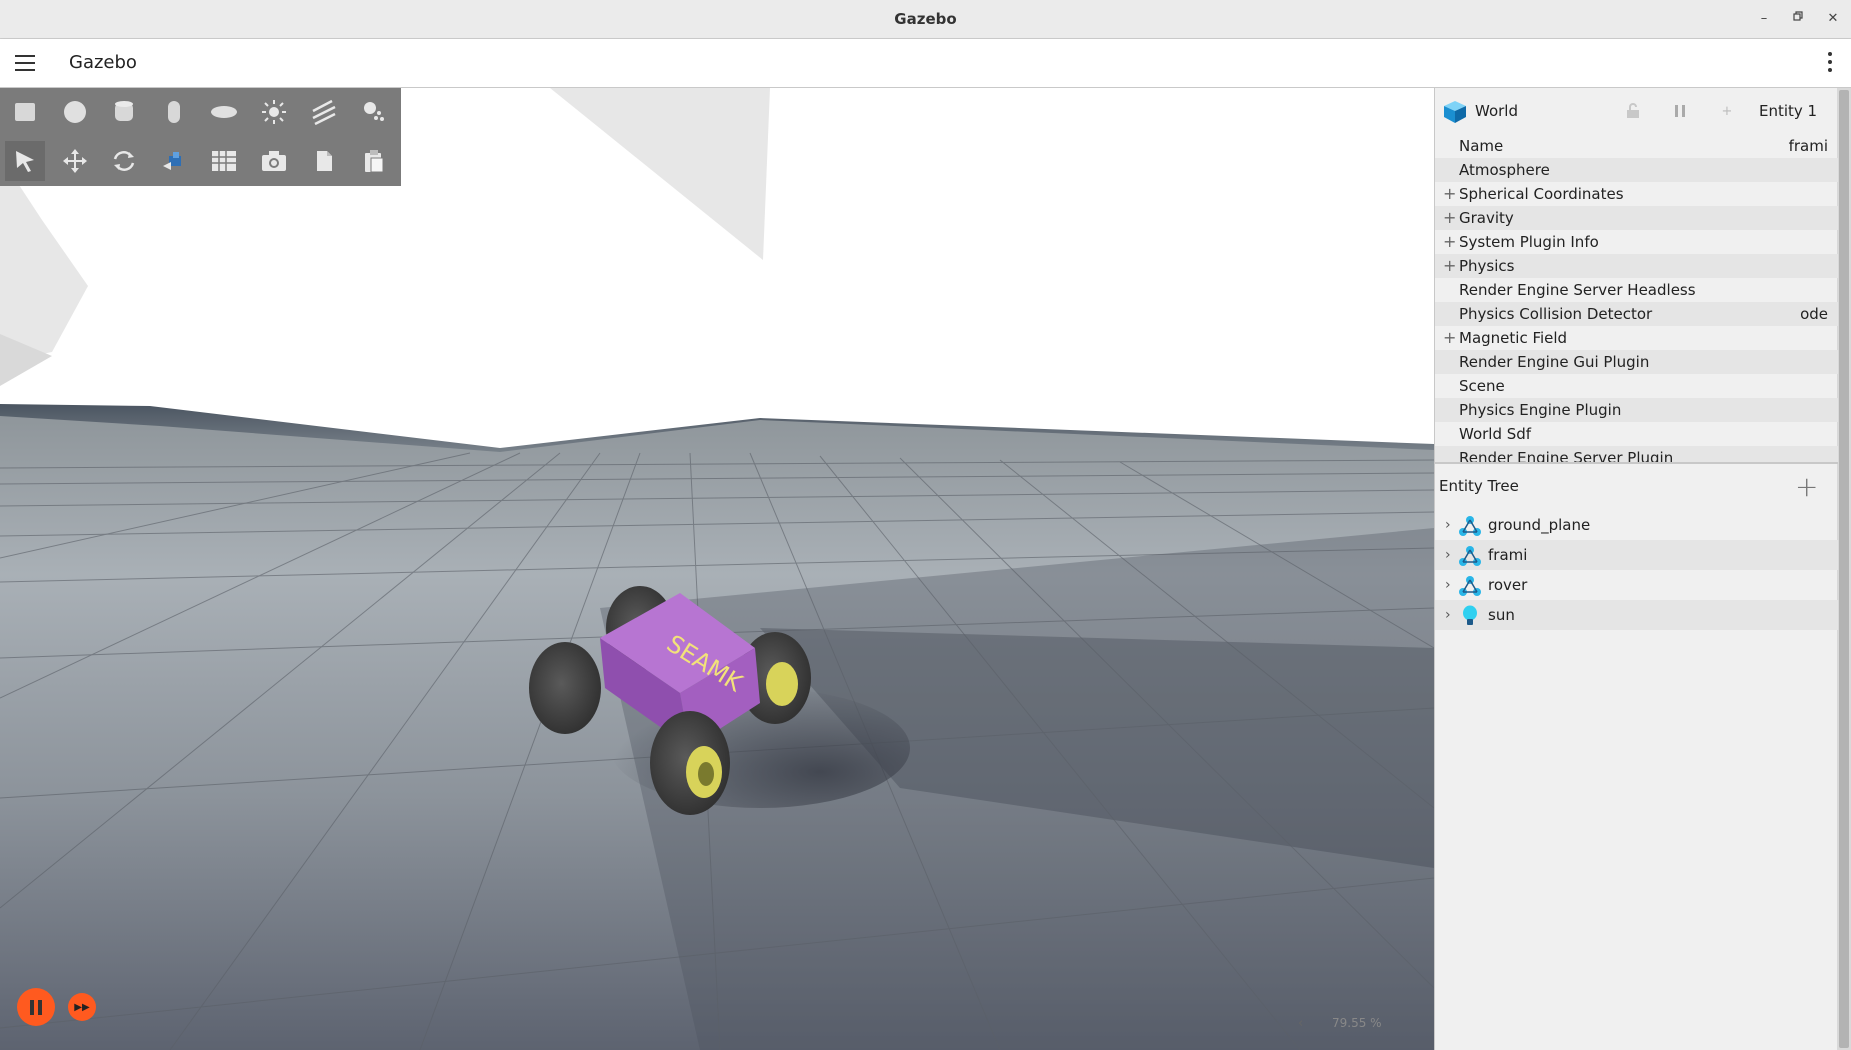 The image size is (1851, 1050). What do you see at coordinates (1680, 111) in the screenshot?
I see `pause-updates-icon` at bounding box center [1680, 111].